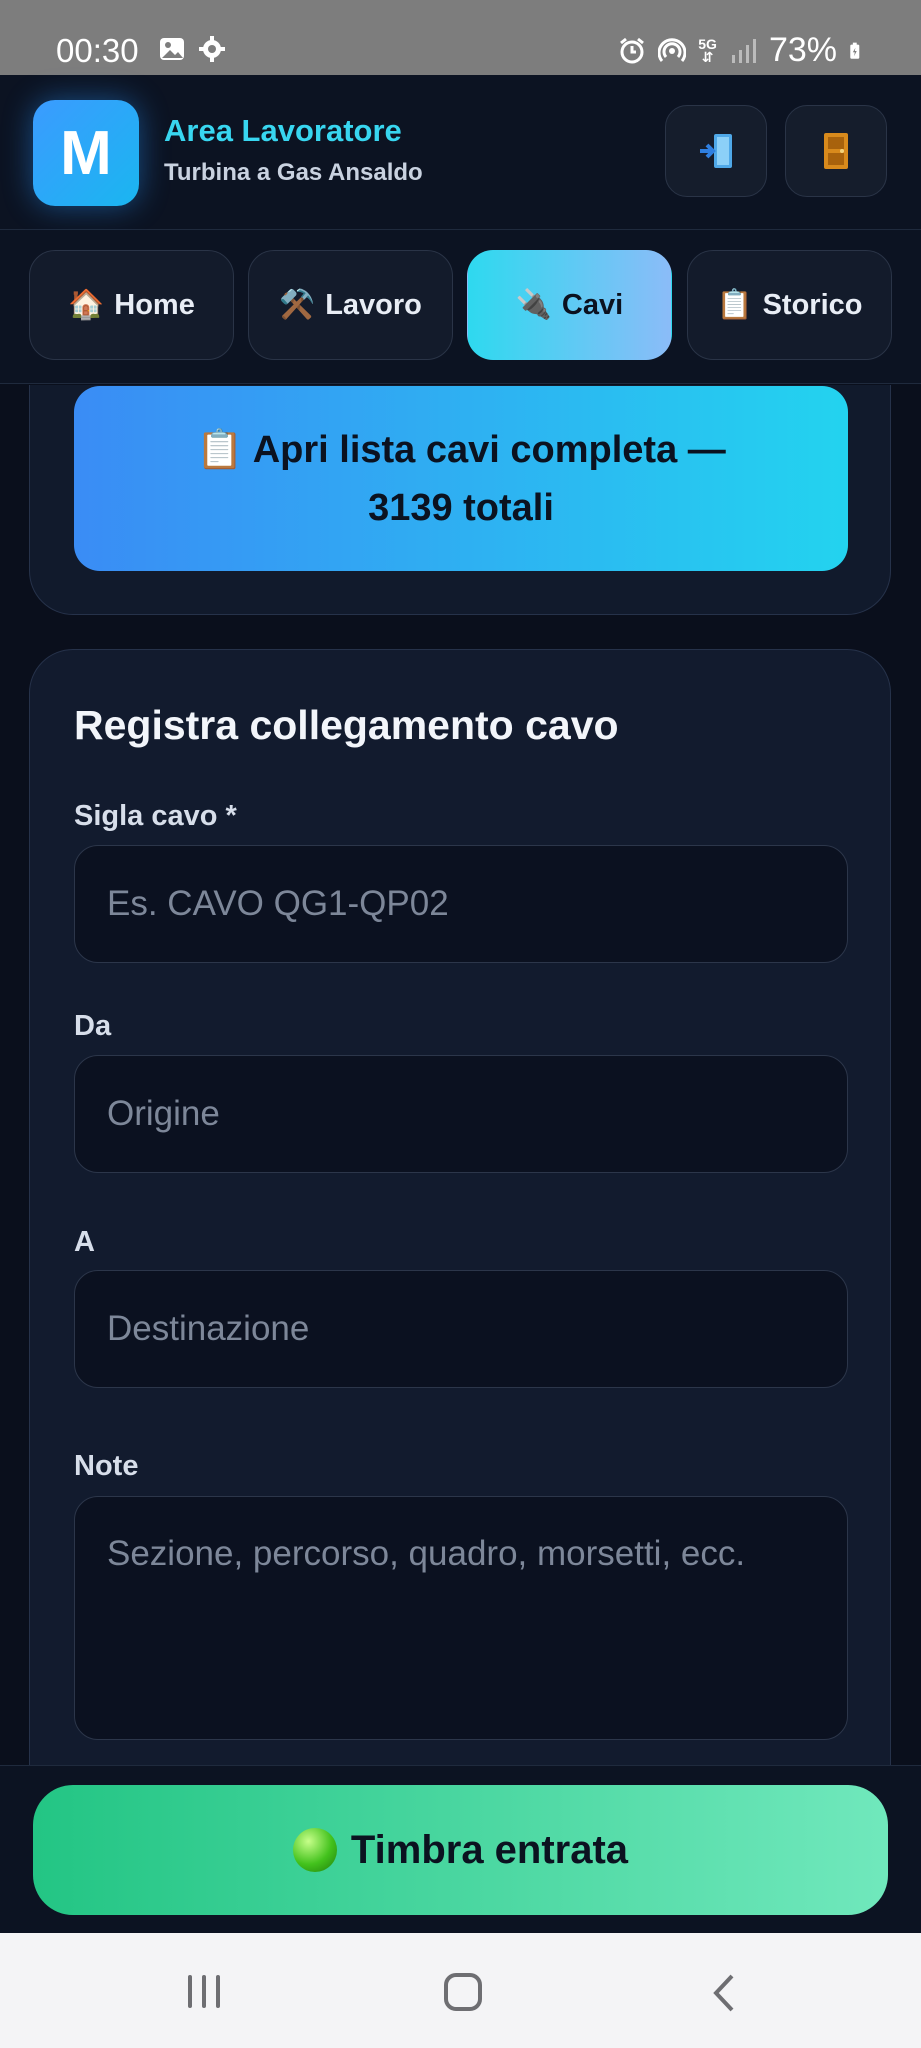 The height and width of the screenshot is (2048, 921). Describe the element at coordinates (743, 50) in the screenshot. I see `signal-icon` at that location.